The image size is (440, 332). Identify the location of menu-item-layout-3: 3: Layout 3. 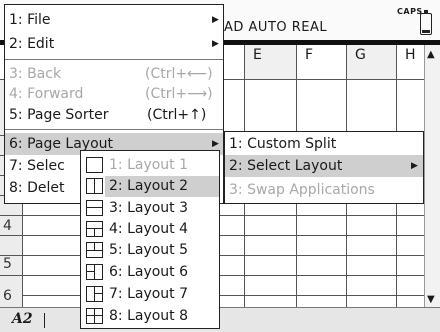
(148, 208).